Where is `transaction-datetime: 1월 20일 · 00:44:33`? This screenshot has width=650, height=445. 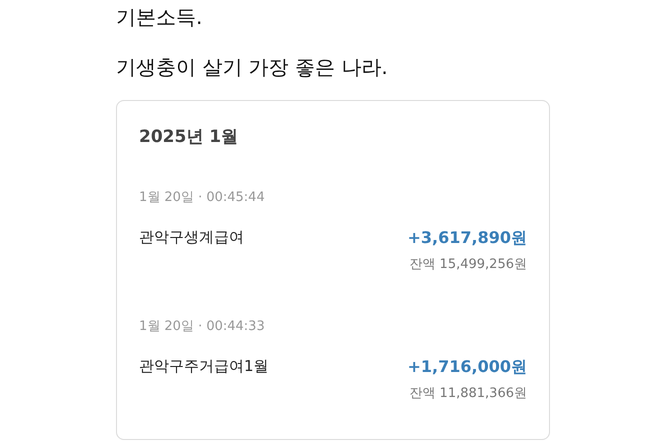 transaction-datetime: 1월 20일 · 00:44:33 is located at coordinates (202, 326).